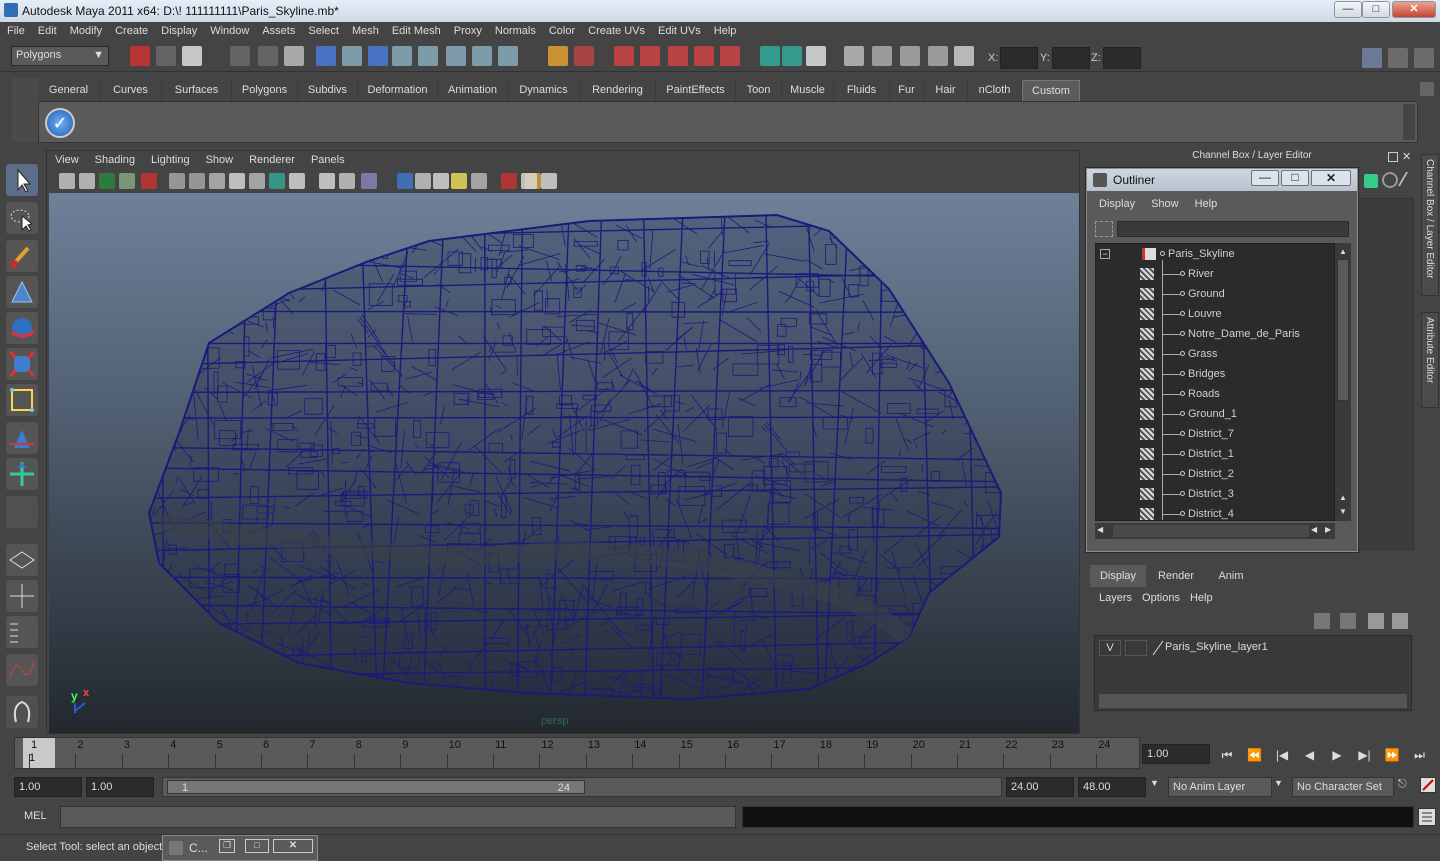  What do you see at coordinates (730, 56) in the screenshot?
I see `make-live-icon` at bounding box center [730, 56].